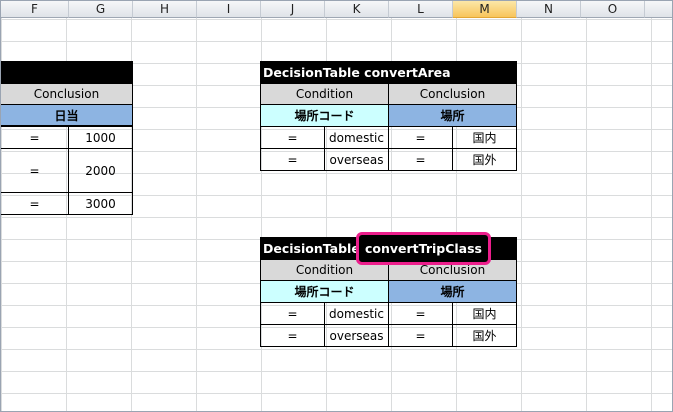 The height and width of the screenshot is (412, 673). What do you see at coordinates (100, 170) in the screenshot?
I see `left-value-2: 2000` at bounding box center [100, 170].